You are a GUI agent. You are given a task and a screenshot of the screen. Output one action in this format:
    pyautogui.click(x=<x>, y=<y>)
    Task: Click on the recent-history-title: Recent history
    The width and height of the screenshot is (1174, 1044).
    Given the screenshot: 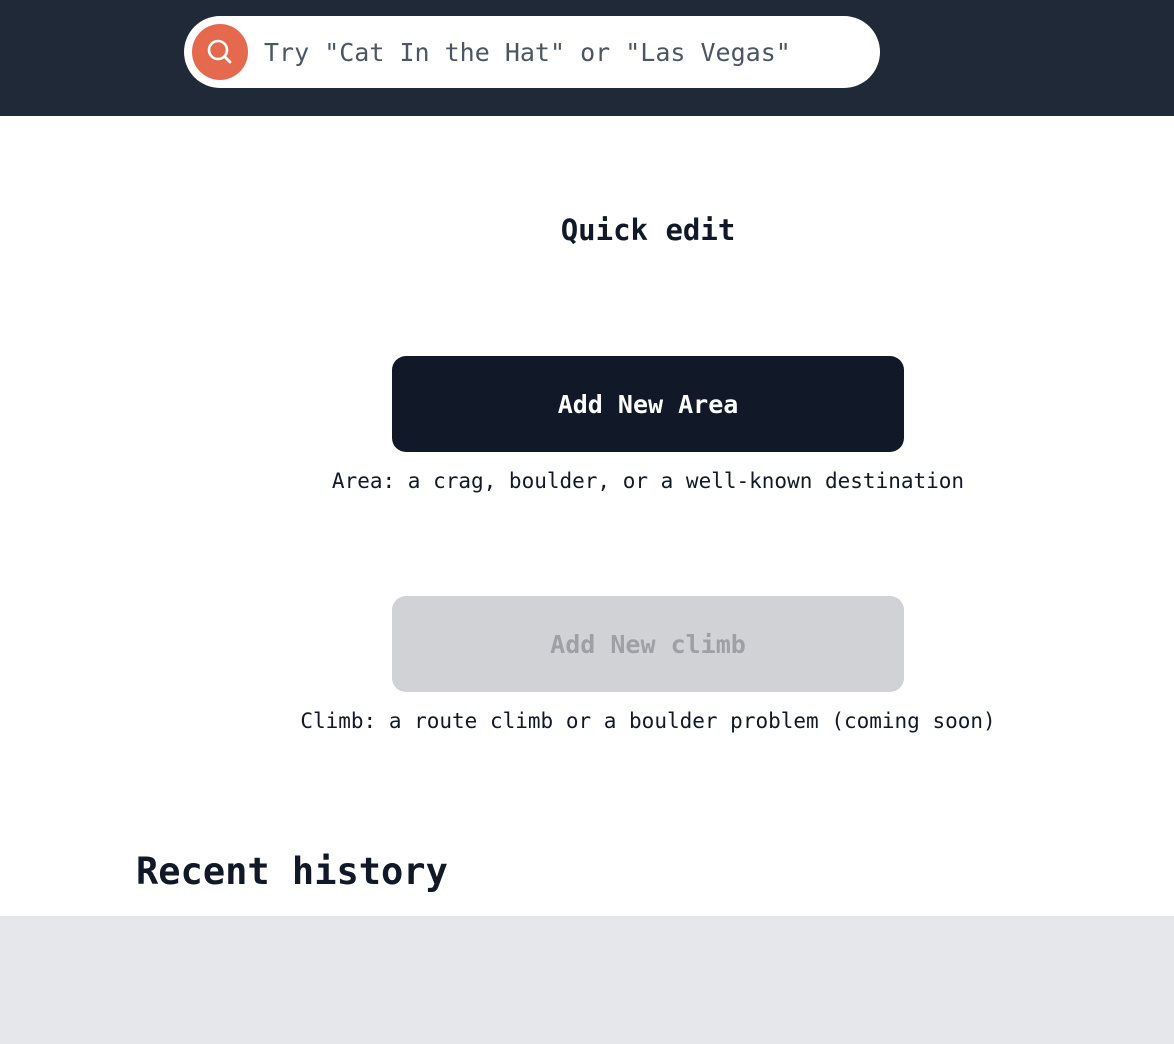 What is the action you would take?
    pyautogui.click(x=292, y=871)
    